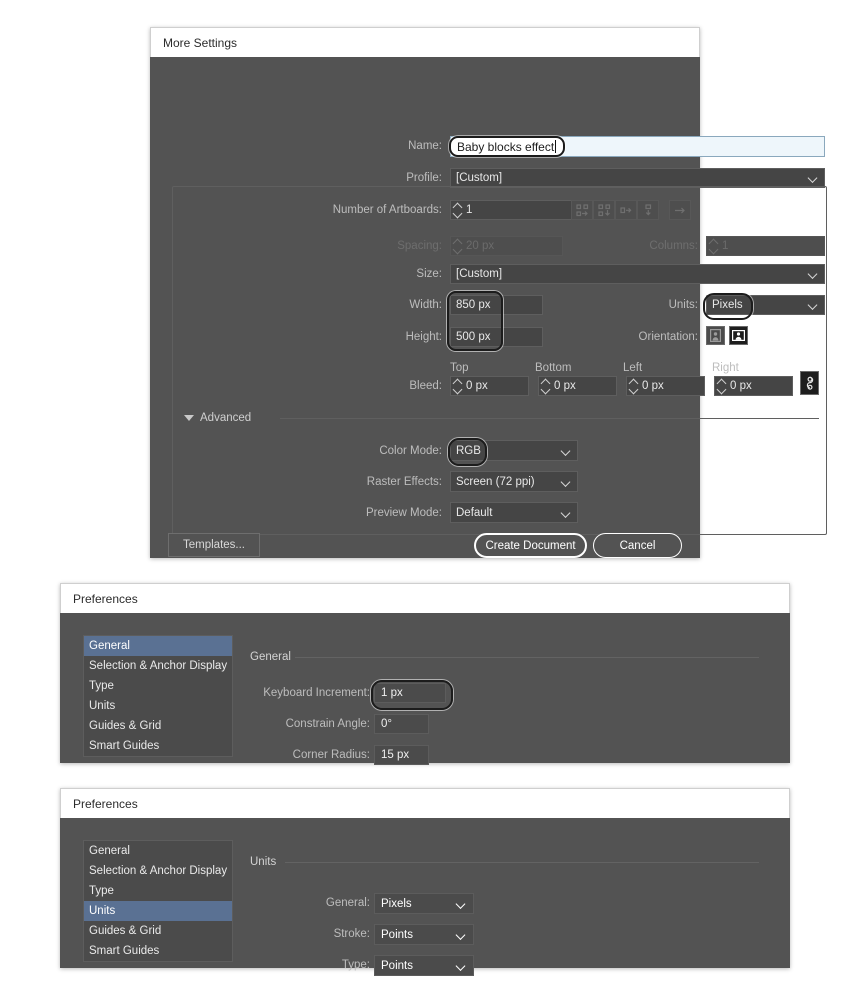  Describe the element at coordinates (404, 482) in the screenshot. I see `raster-effects-label: Raster Effects:` at that location.